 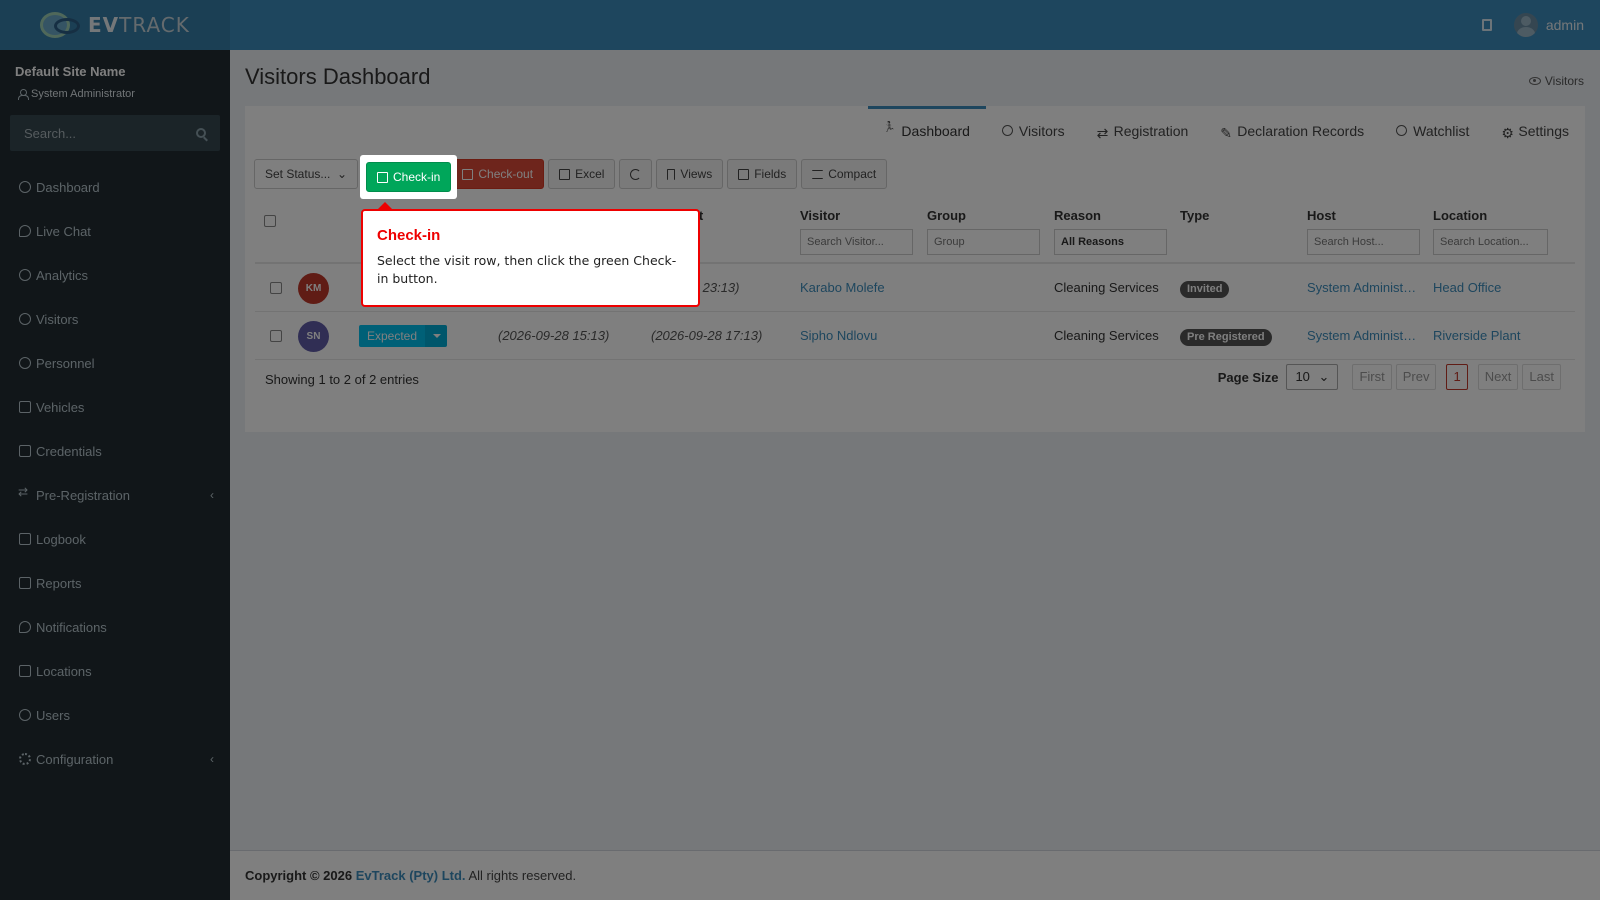 I want to click on tour-highlight: Check-in, so click(x=408, y=177).